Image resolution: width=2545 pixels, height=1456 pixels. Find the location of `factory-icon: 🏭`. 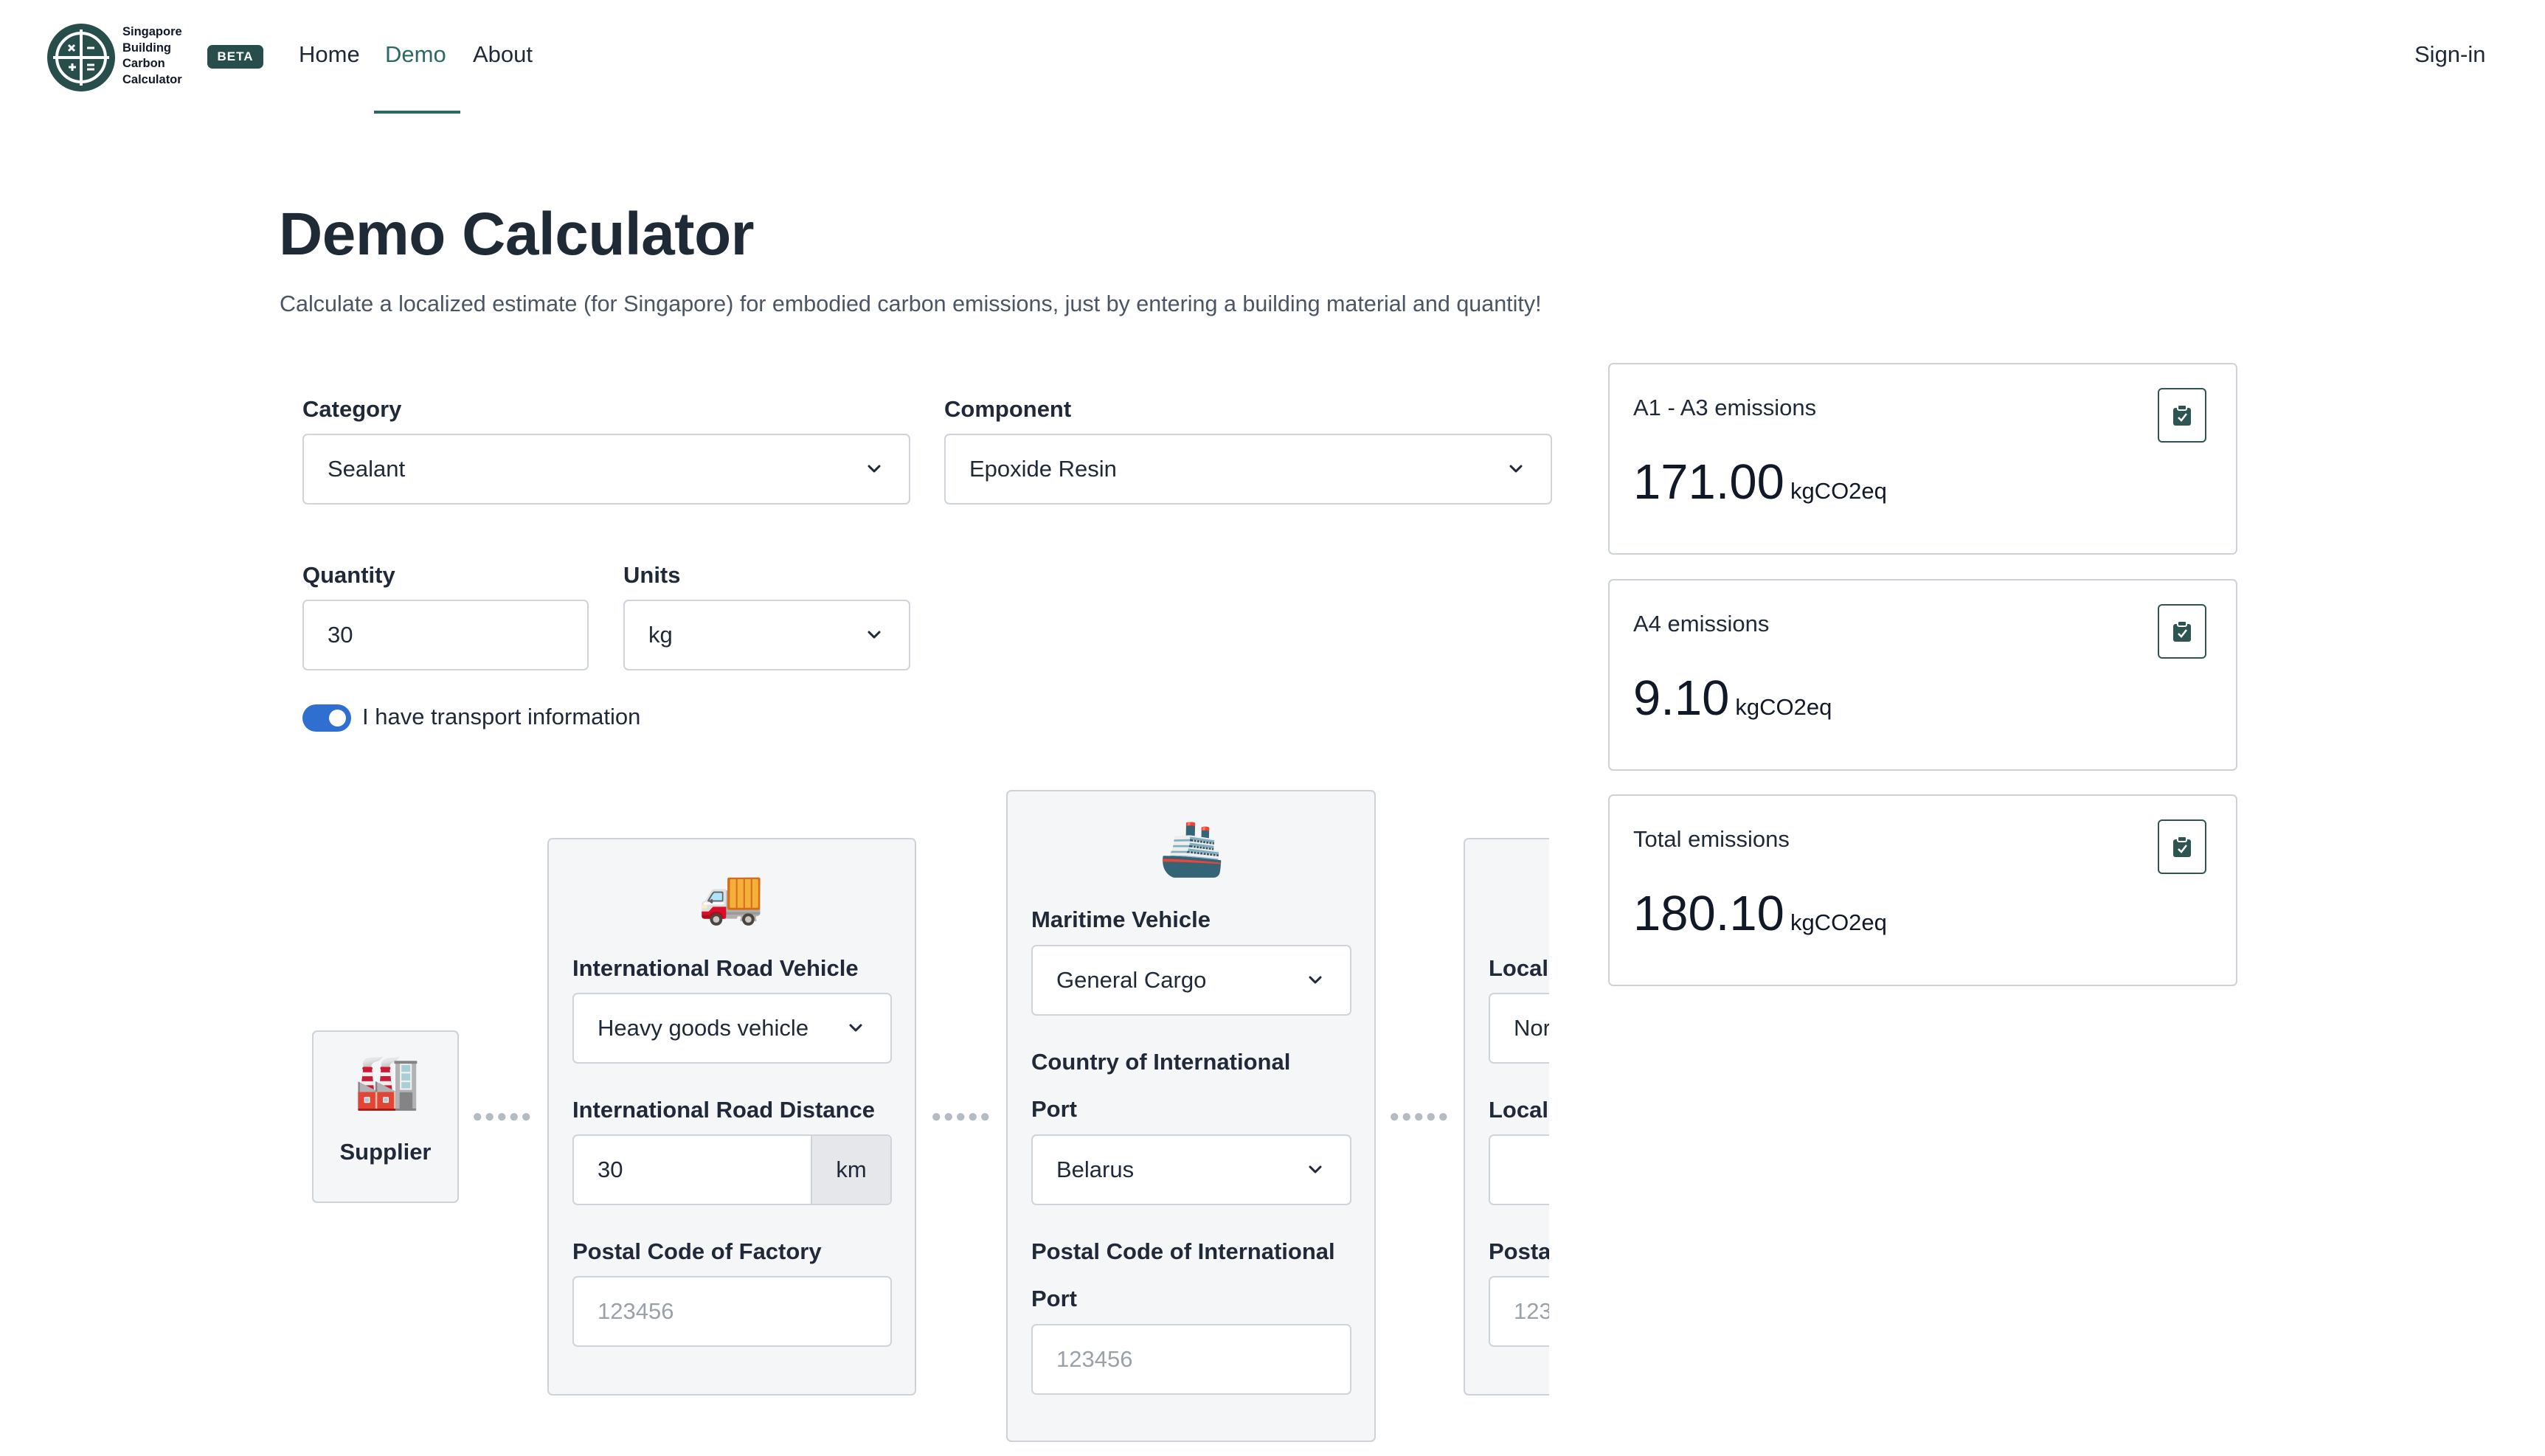

factory-icon: 🏭 is located at coordinates (387, 1082).